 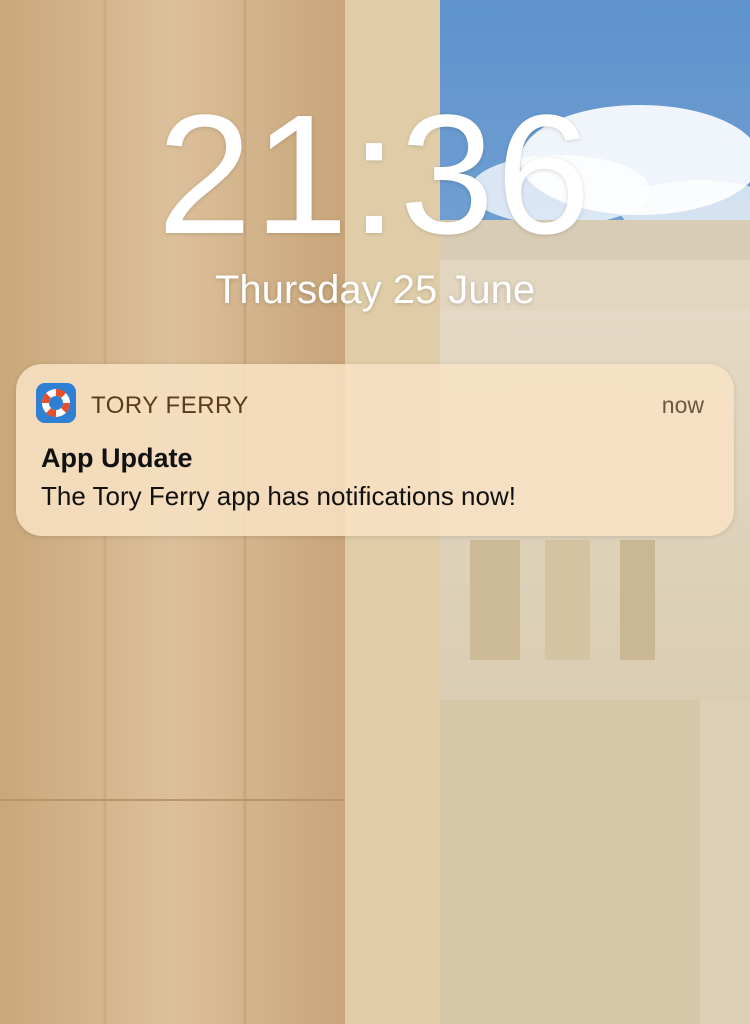 I want to click on lock-screen-time: 21:36, so click(x=375, y=175).